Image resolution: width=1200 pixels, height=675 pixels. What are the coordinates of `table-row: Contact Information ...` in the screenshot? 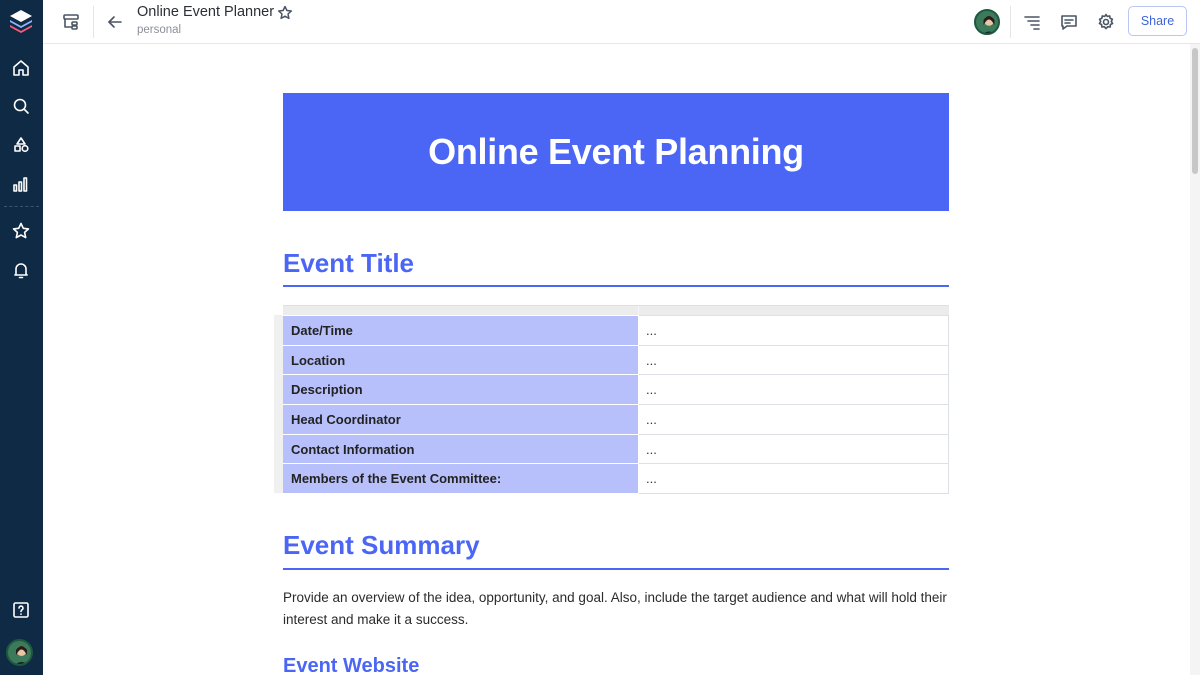 It's located at (616, 449).